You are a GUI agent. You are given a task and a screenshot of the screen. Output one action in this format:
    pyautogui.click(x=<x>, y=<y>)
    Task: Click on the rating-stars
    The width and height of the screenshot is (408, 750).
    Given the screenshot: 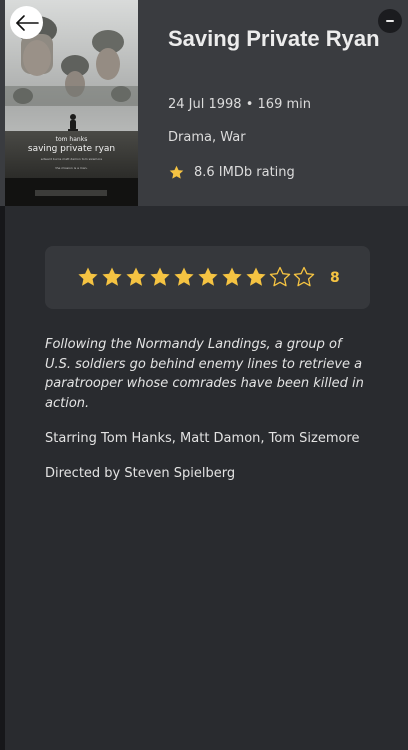 What is the action you would take?
    pyautogui.click(x=196, y=277)
    